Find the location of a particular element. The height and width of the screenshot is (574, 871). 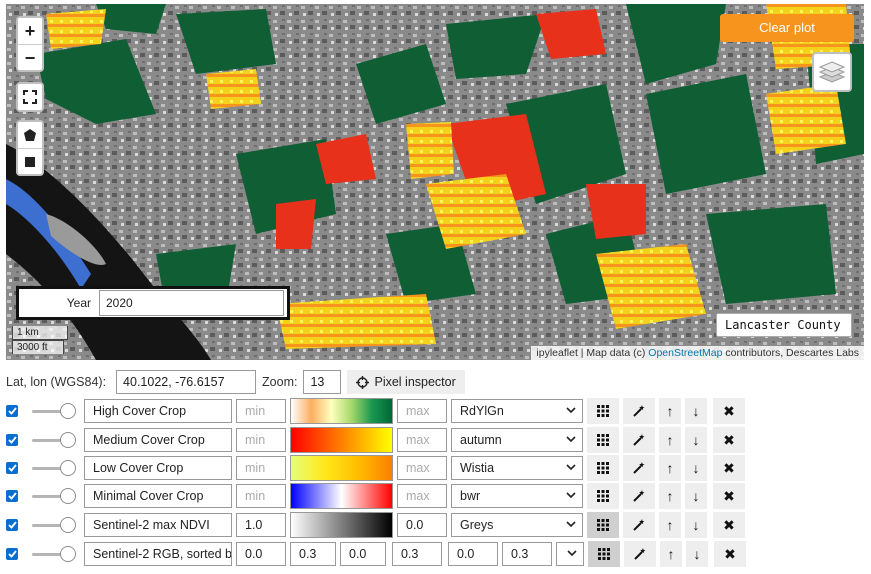

draw-rectangle-button is located at coordinates (30, 161).